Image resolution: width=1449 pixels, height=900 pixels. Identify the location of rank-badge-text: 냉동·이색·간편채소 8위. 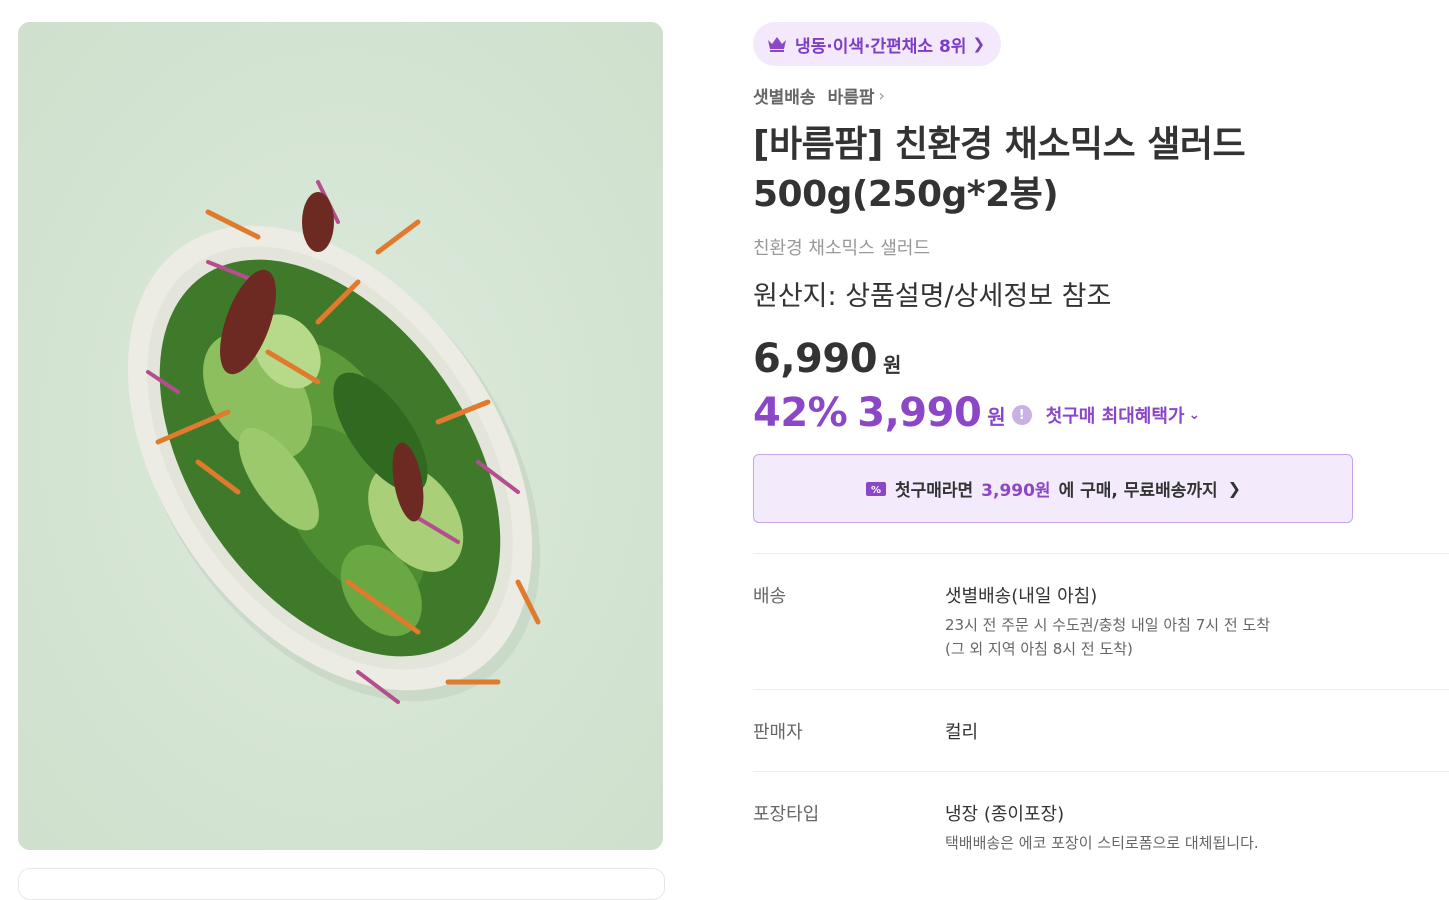
(881, 46).